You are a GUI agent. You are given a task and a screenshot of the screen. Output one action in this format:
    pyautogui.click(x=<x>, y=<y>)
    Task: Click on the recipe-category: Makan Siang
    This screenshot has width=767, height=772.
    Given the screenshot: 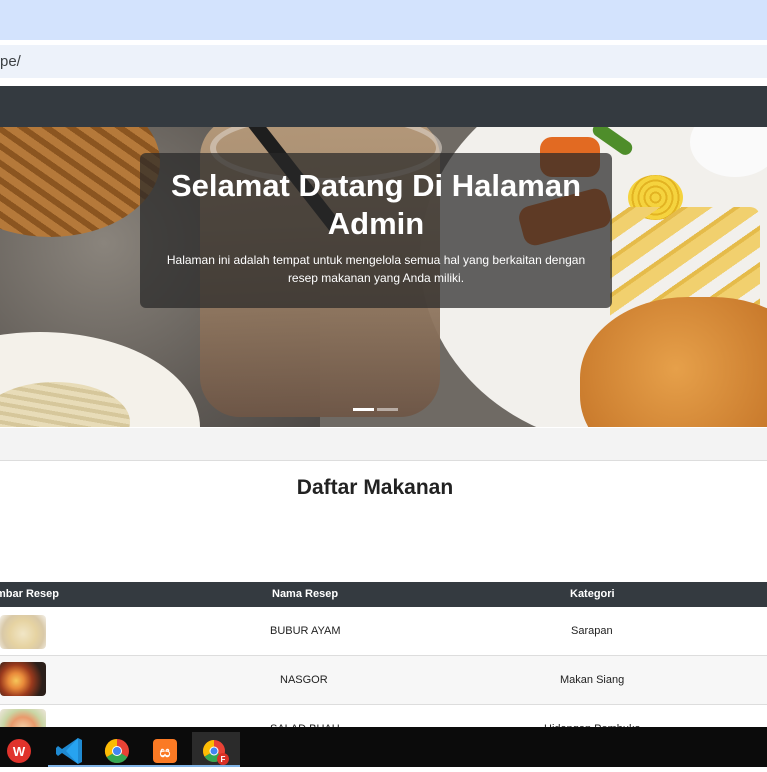 What is the action you would take?
    pyautogui.click(x=592, y=680)
    